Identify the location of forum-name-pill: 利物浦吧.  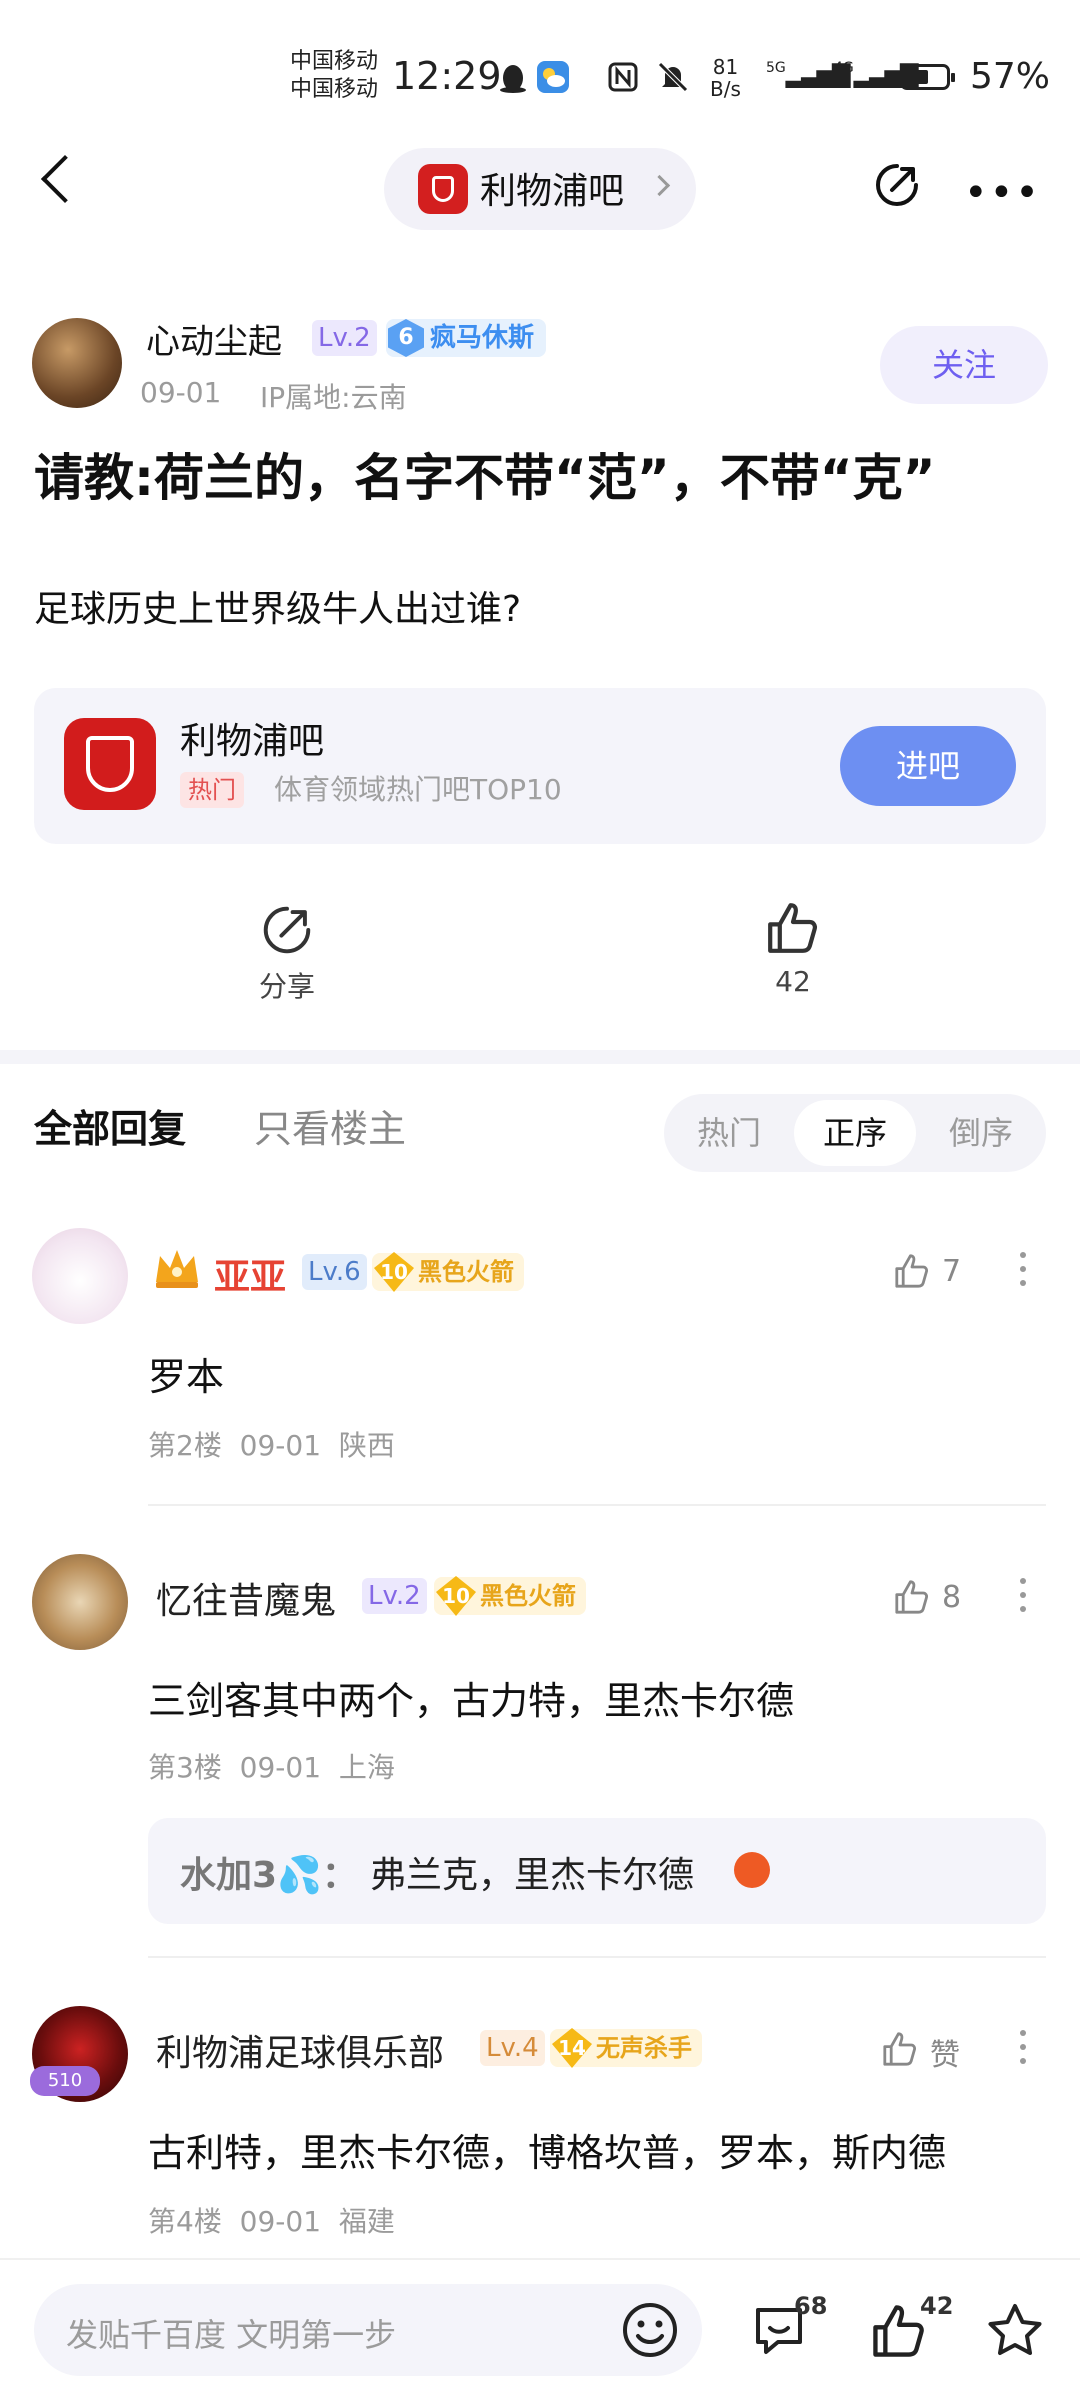
(540, 189).